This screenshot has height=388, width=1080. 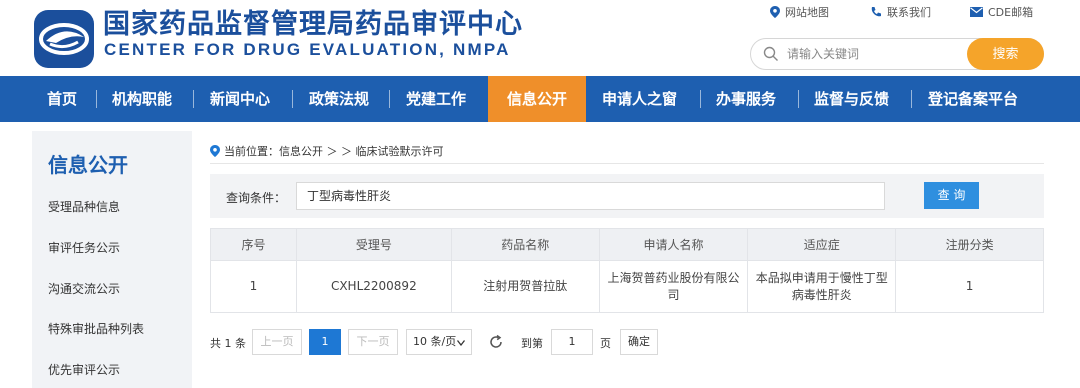 I want to click on nav-registration-platform: 登记备案平台, so click(x=973, y=99).